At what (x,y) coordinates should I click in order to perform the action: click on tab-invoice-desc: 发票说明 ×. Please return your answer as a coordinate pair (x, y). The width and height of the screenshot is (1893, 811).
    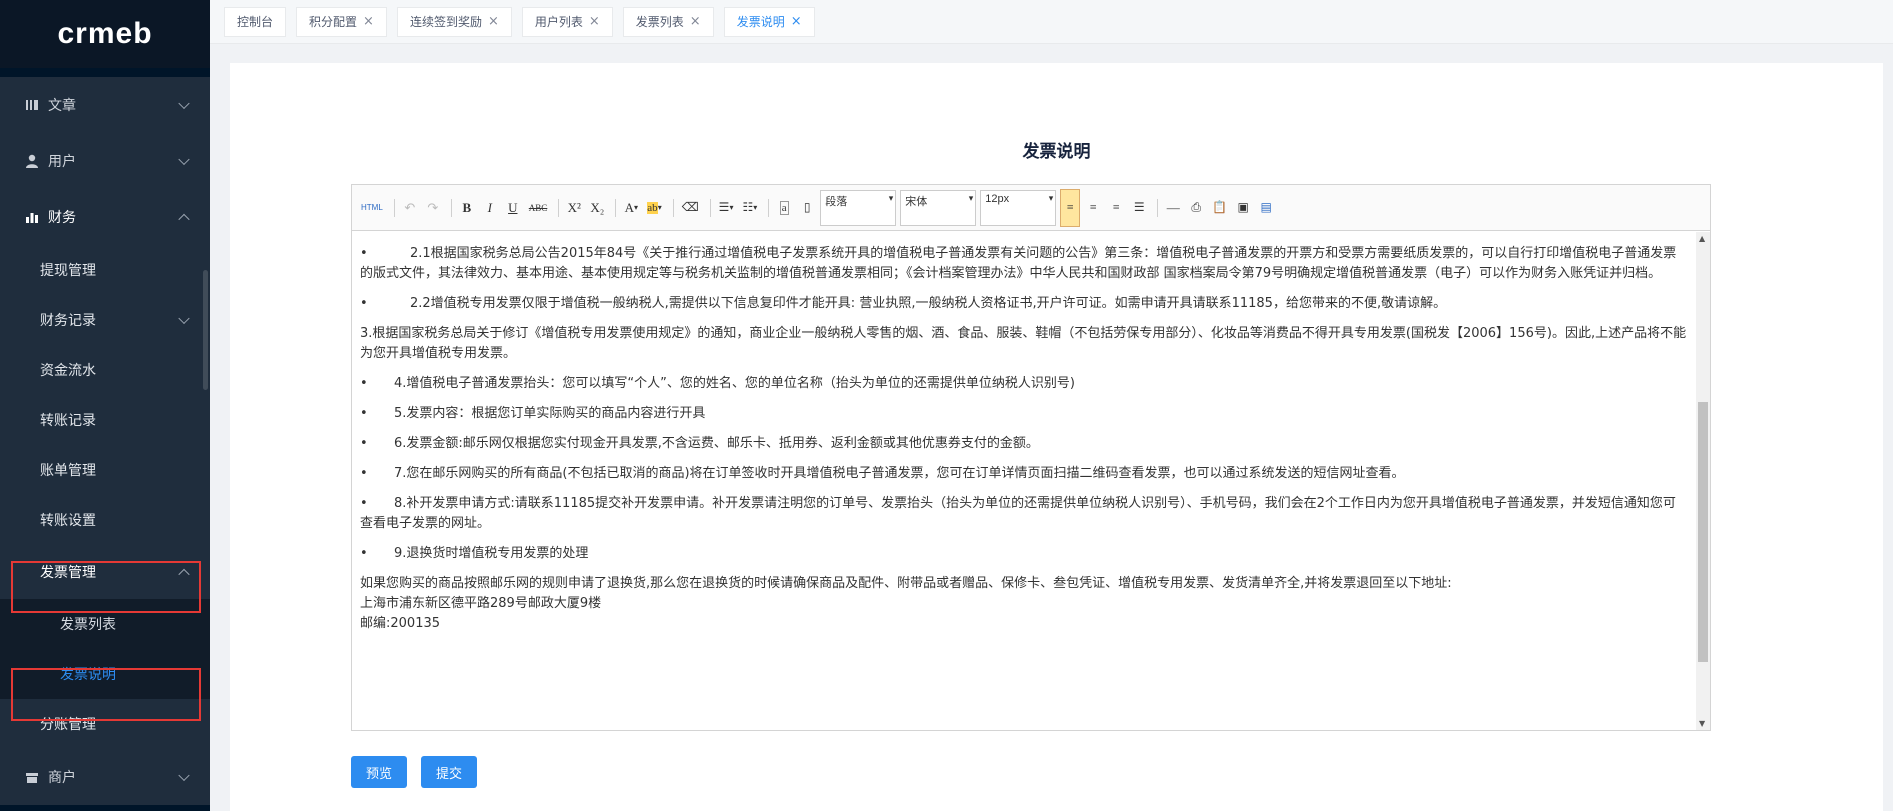
    Looking at the image, I should click on (769, 21).